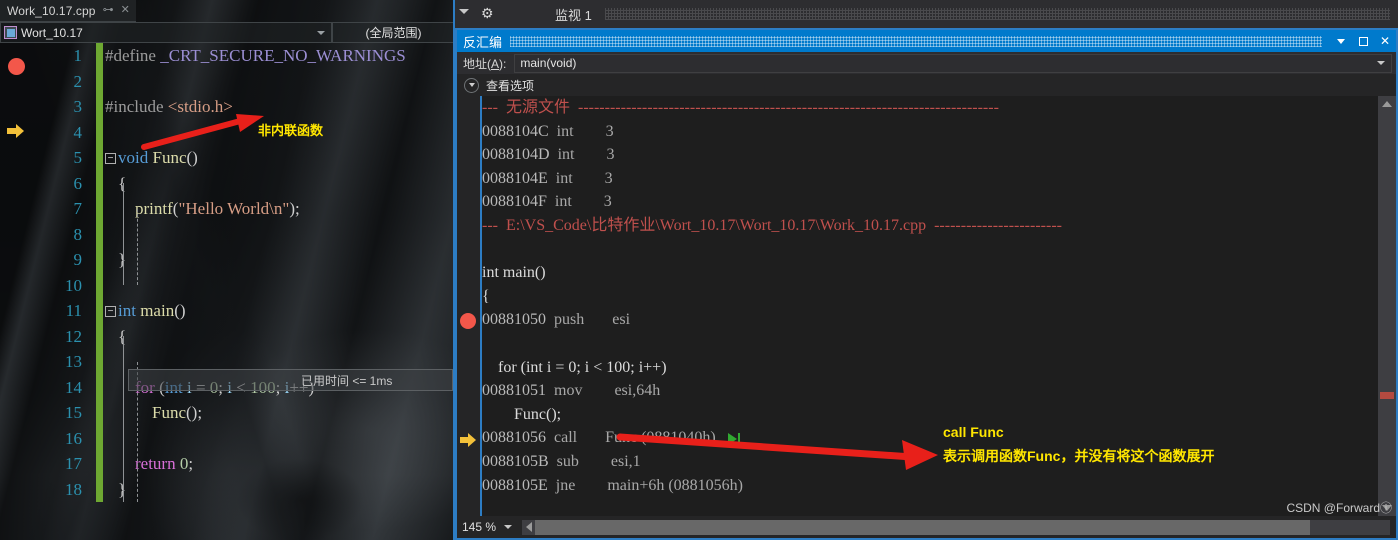  Describe the element at coordinates (290, 380) in the screenshot. I see `elapsed-time-adornment: 已用时间 <= 1ms` at that location.